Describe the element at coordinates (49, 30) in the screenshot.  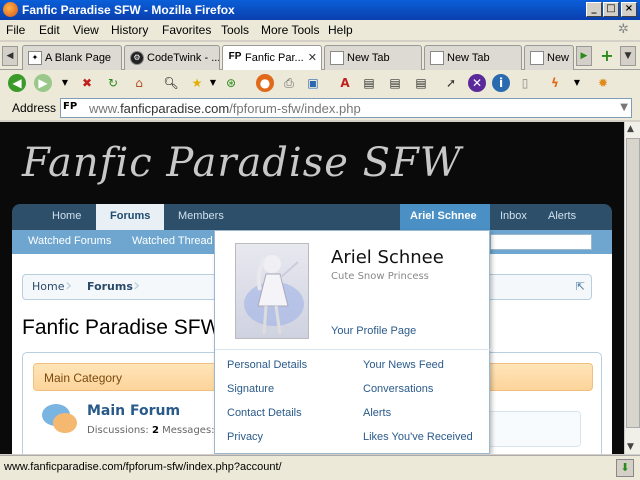
I see `menu-edit: Edit` at that location.